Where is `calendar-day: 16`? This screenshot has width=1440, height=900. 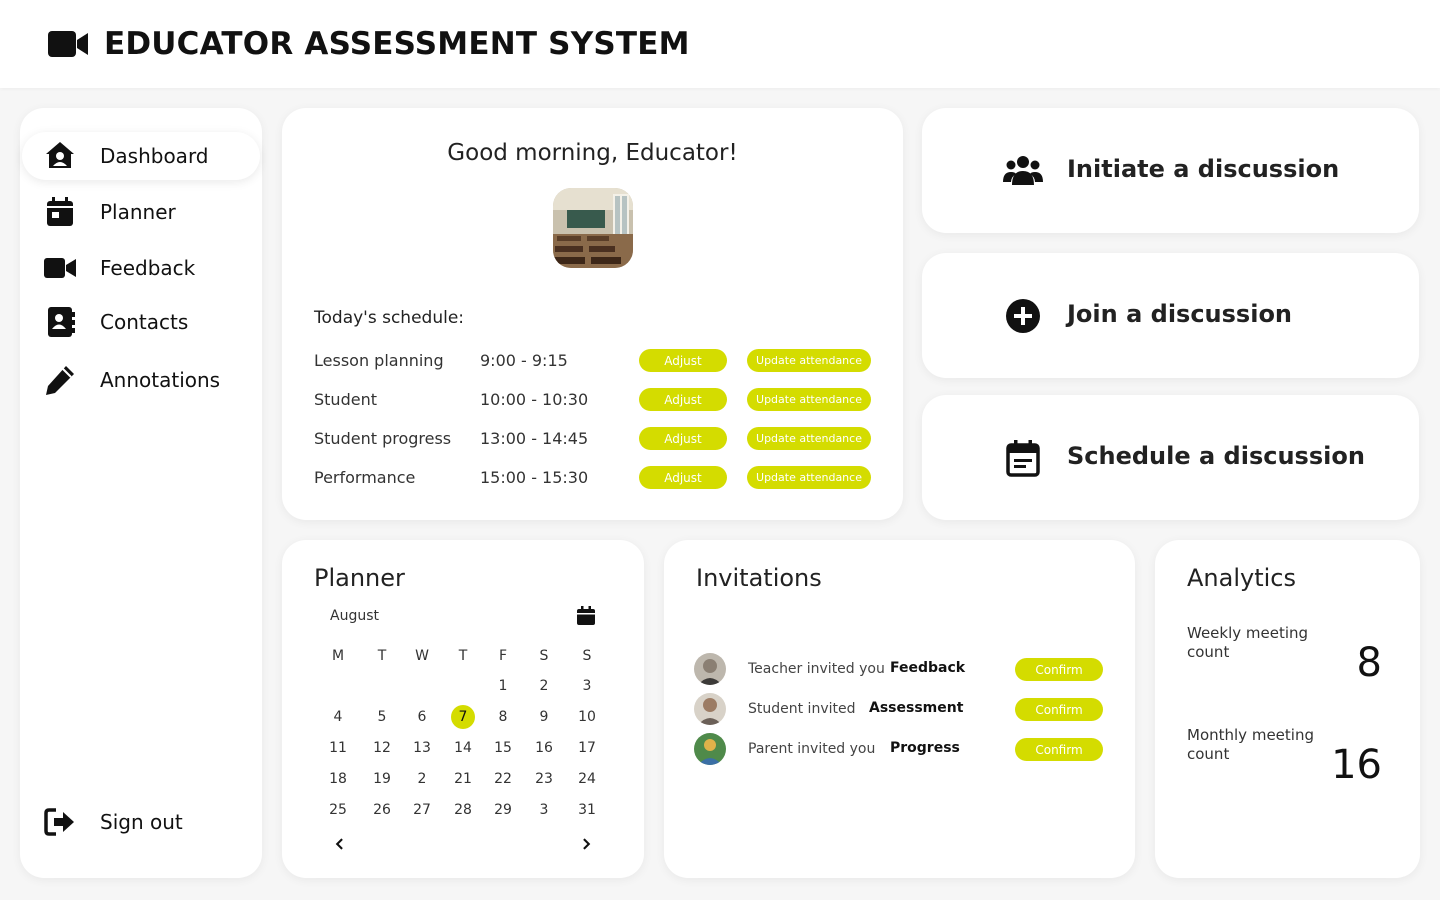
calendar-day: 16 is located at coordinates (544, 748).